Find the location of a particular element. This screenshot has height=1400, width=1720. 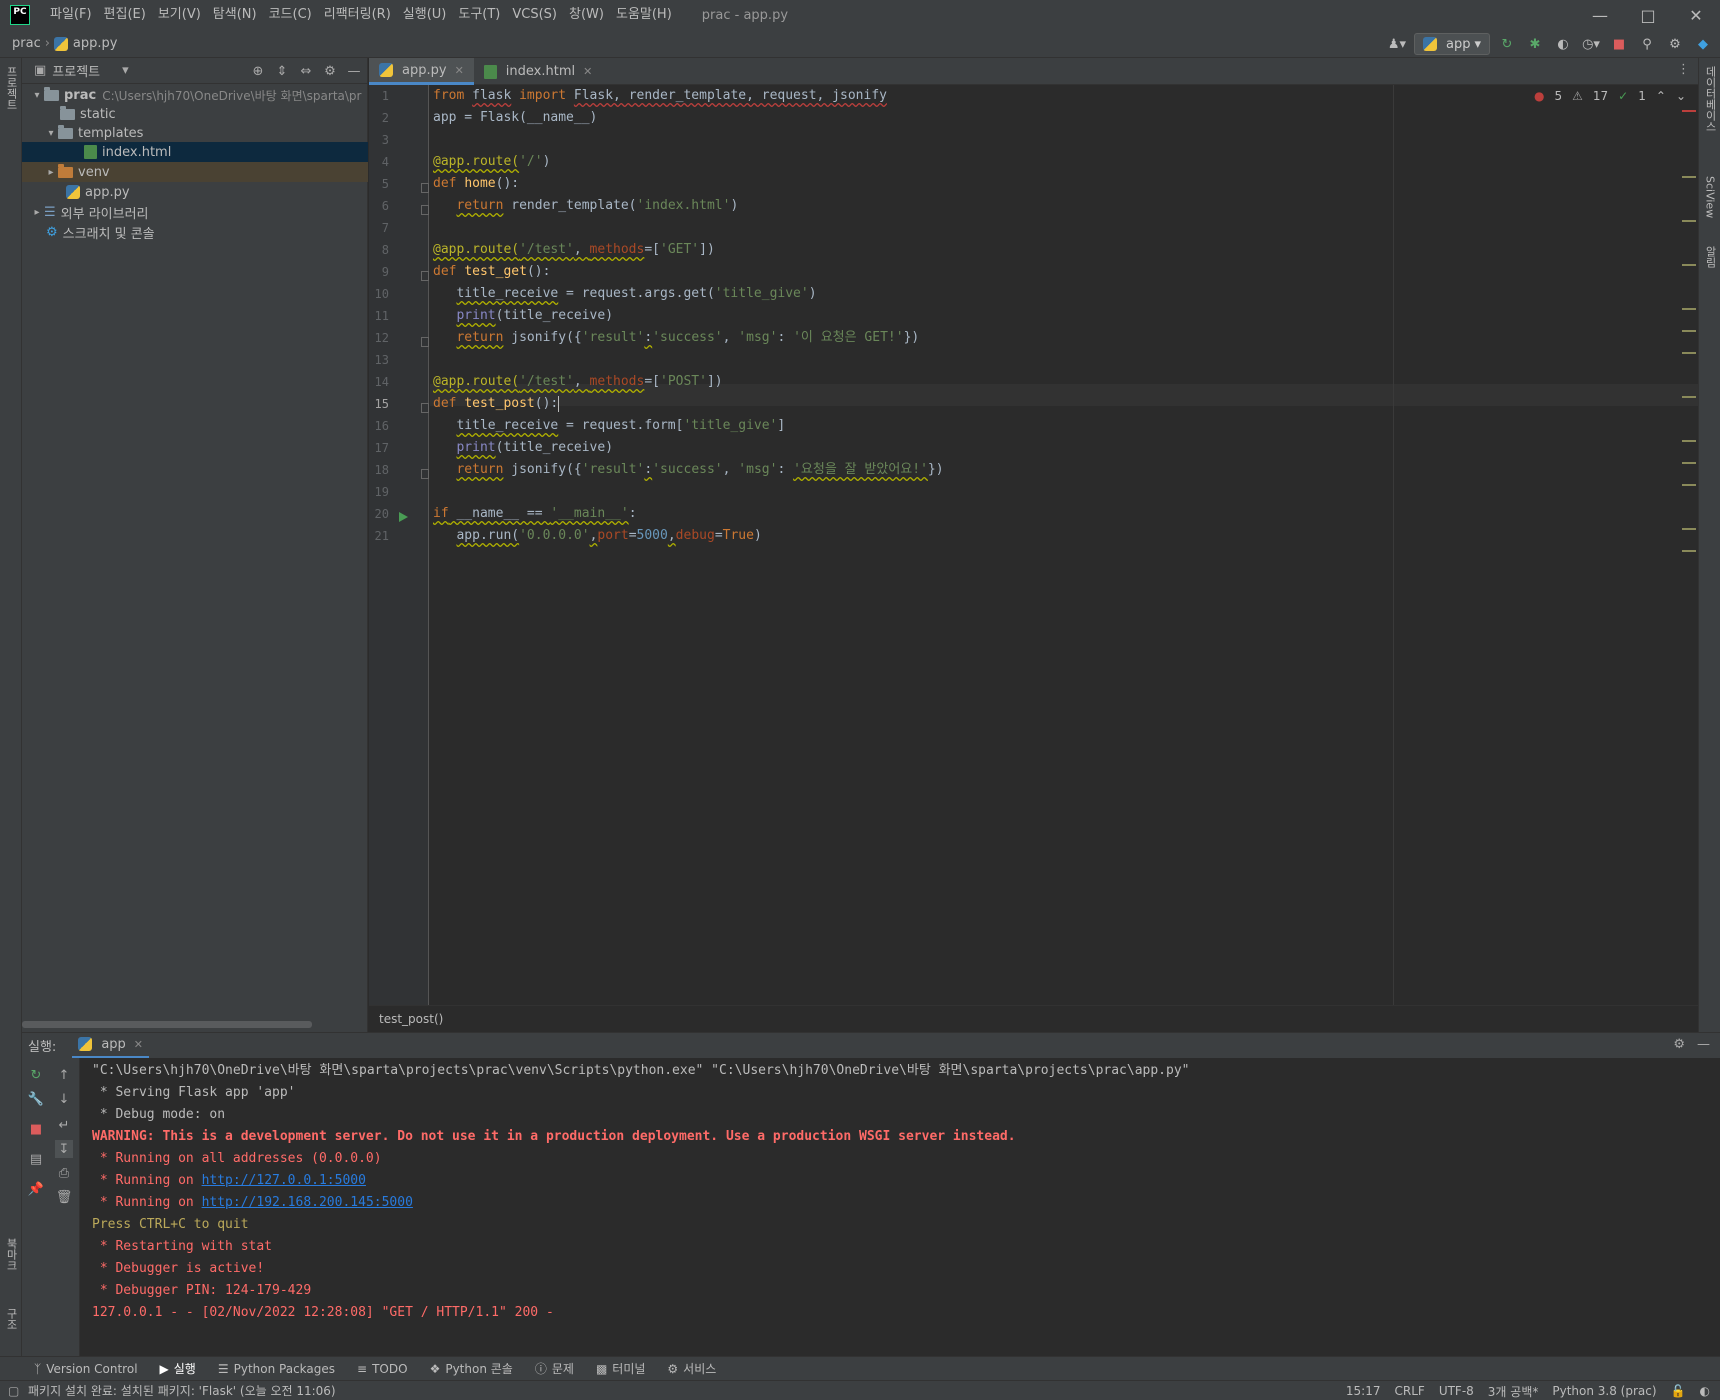

file-encoding: UTF-8 is located at coordinates (1456, 1391).